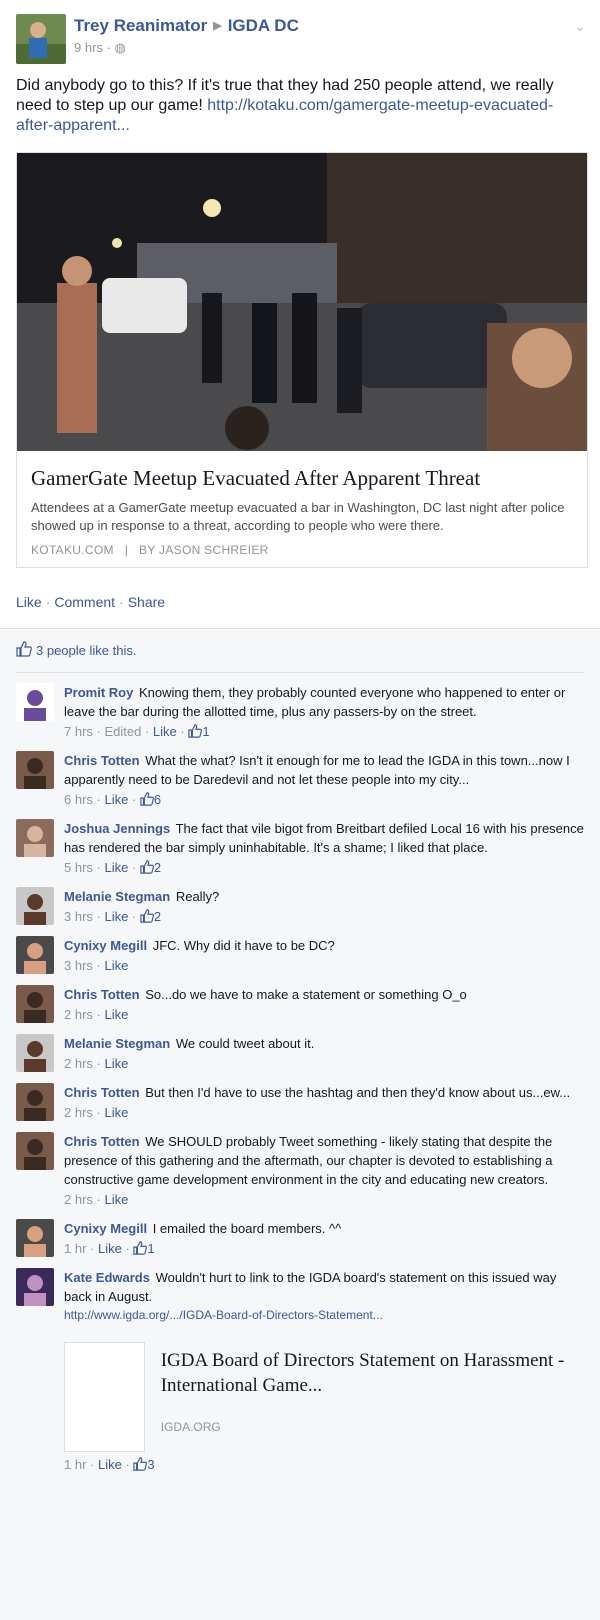 The height and width of the screenshot is (1620, 600). I want to click on commenter-name: Joshua Jennings, so click(117, 828).